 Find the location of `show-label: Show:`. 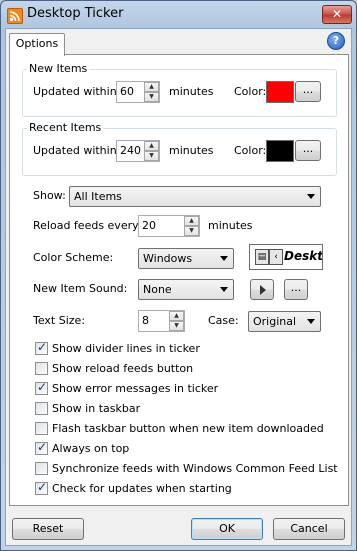

show-label: Show: is located at coordinates (49, 195).